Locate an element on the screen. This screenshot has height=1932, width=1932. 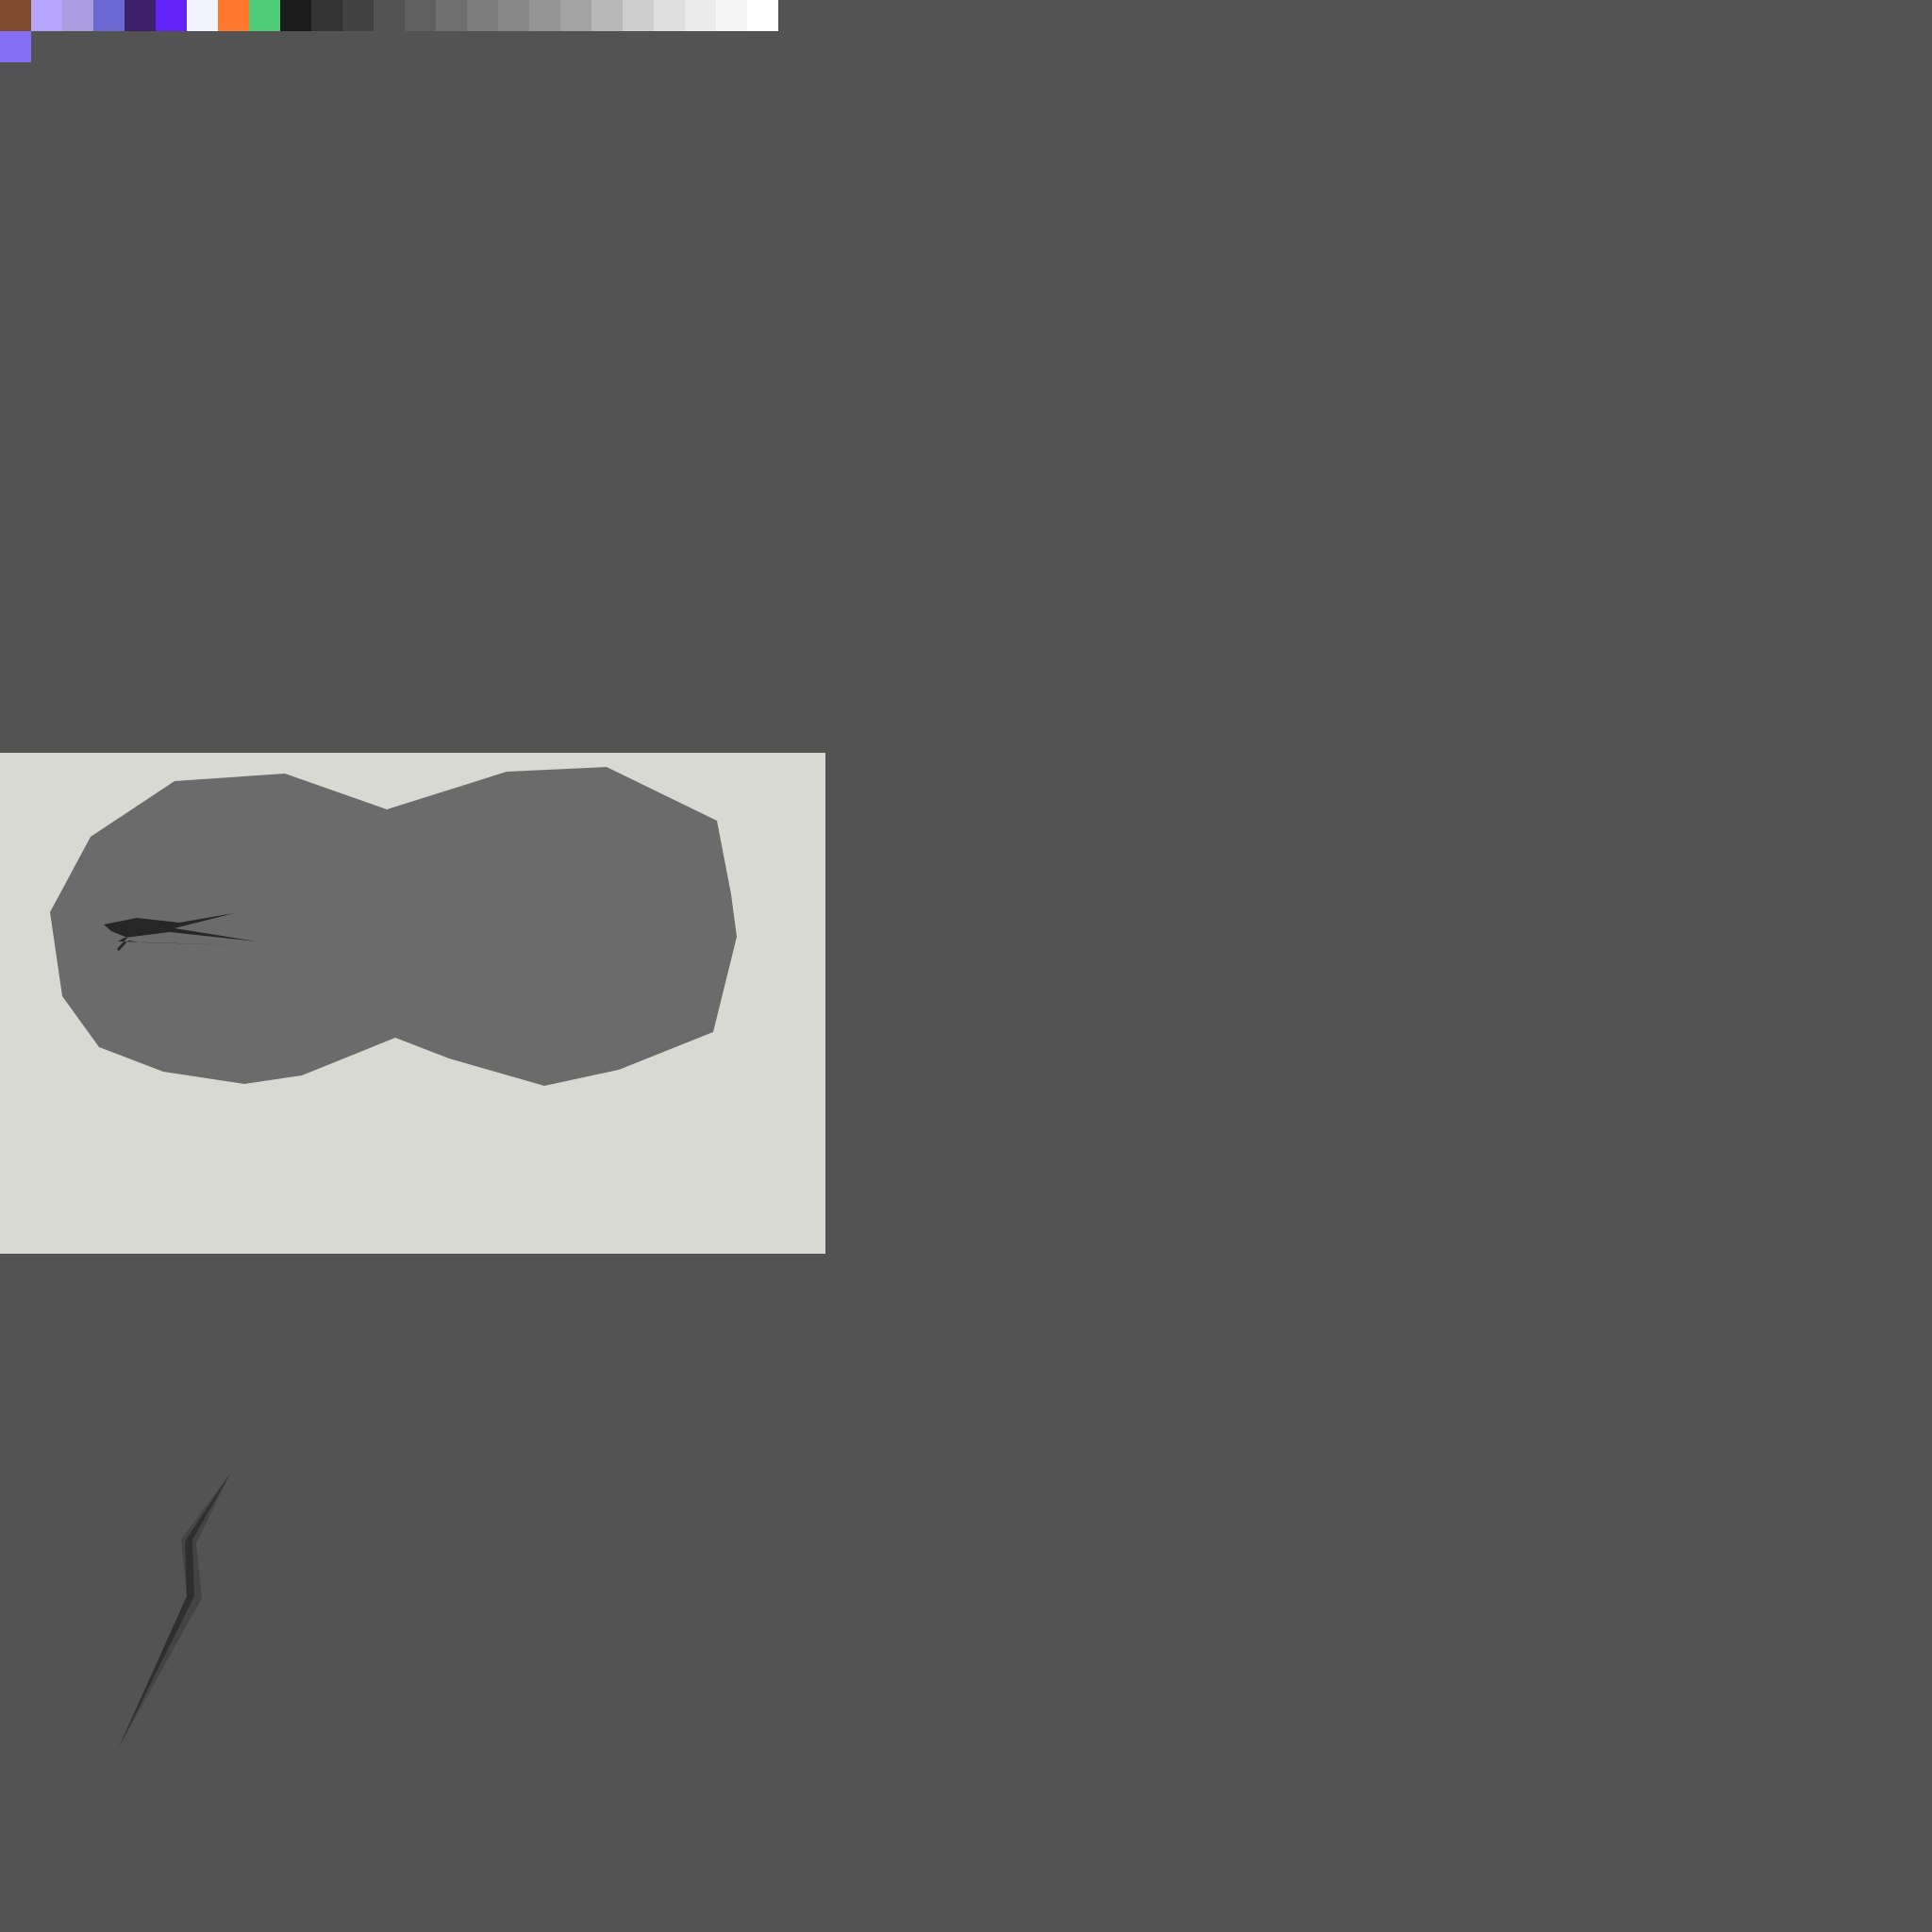
swatch-off-white-blue is located at coordinates (202, 16).